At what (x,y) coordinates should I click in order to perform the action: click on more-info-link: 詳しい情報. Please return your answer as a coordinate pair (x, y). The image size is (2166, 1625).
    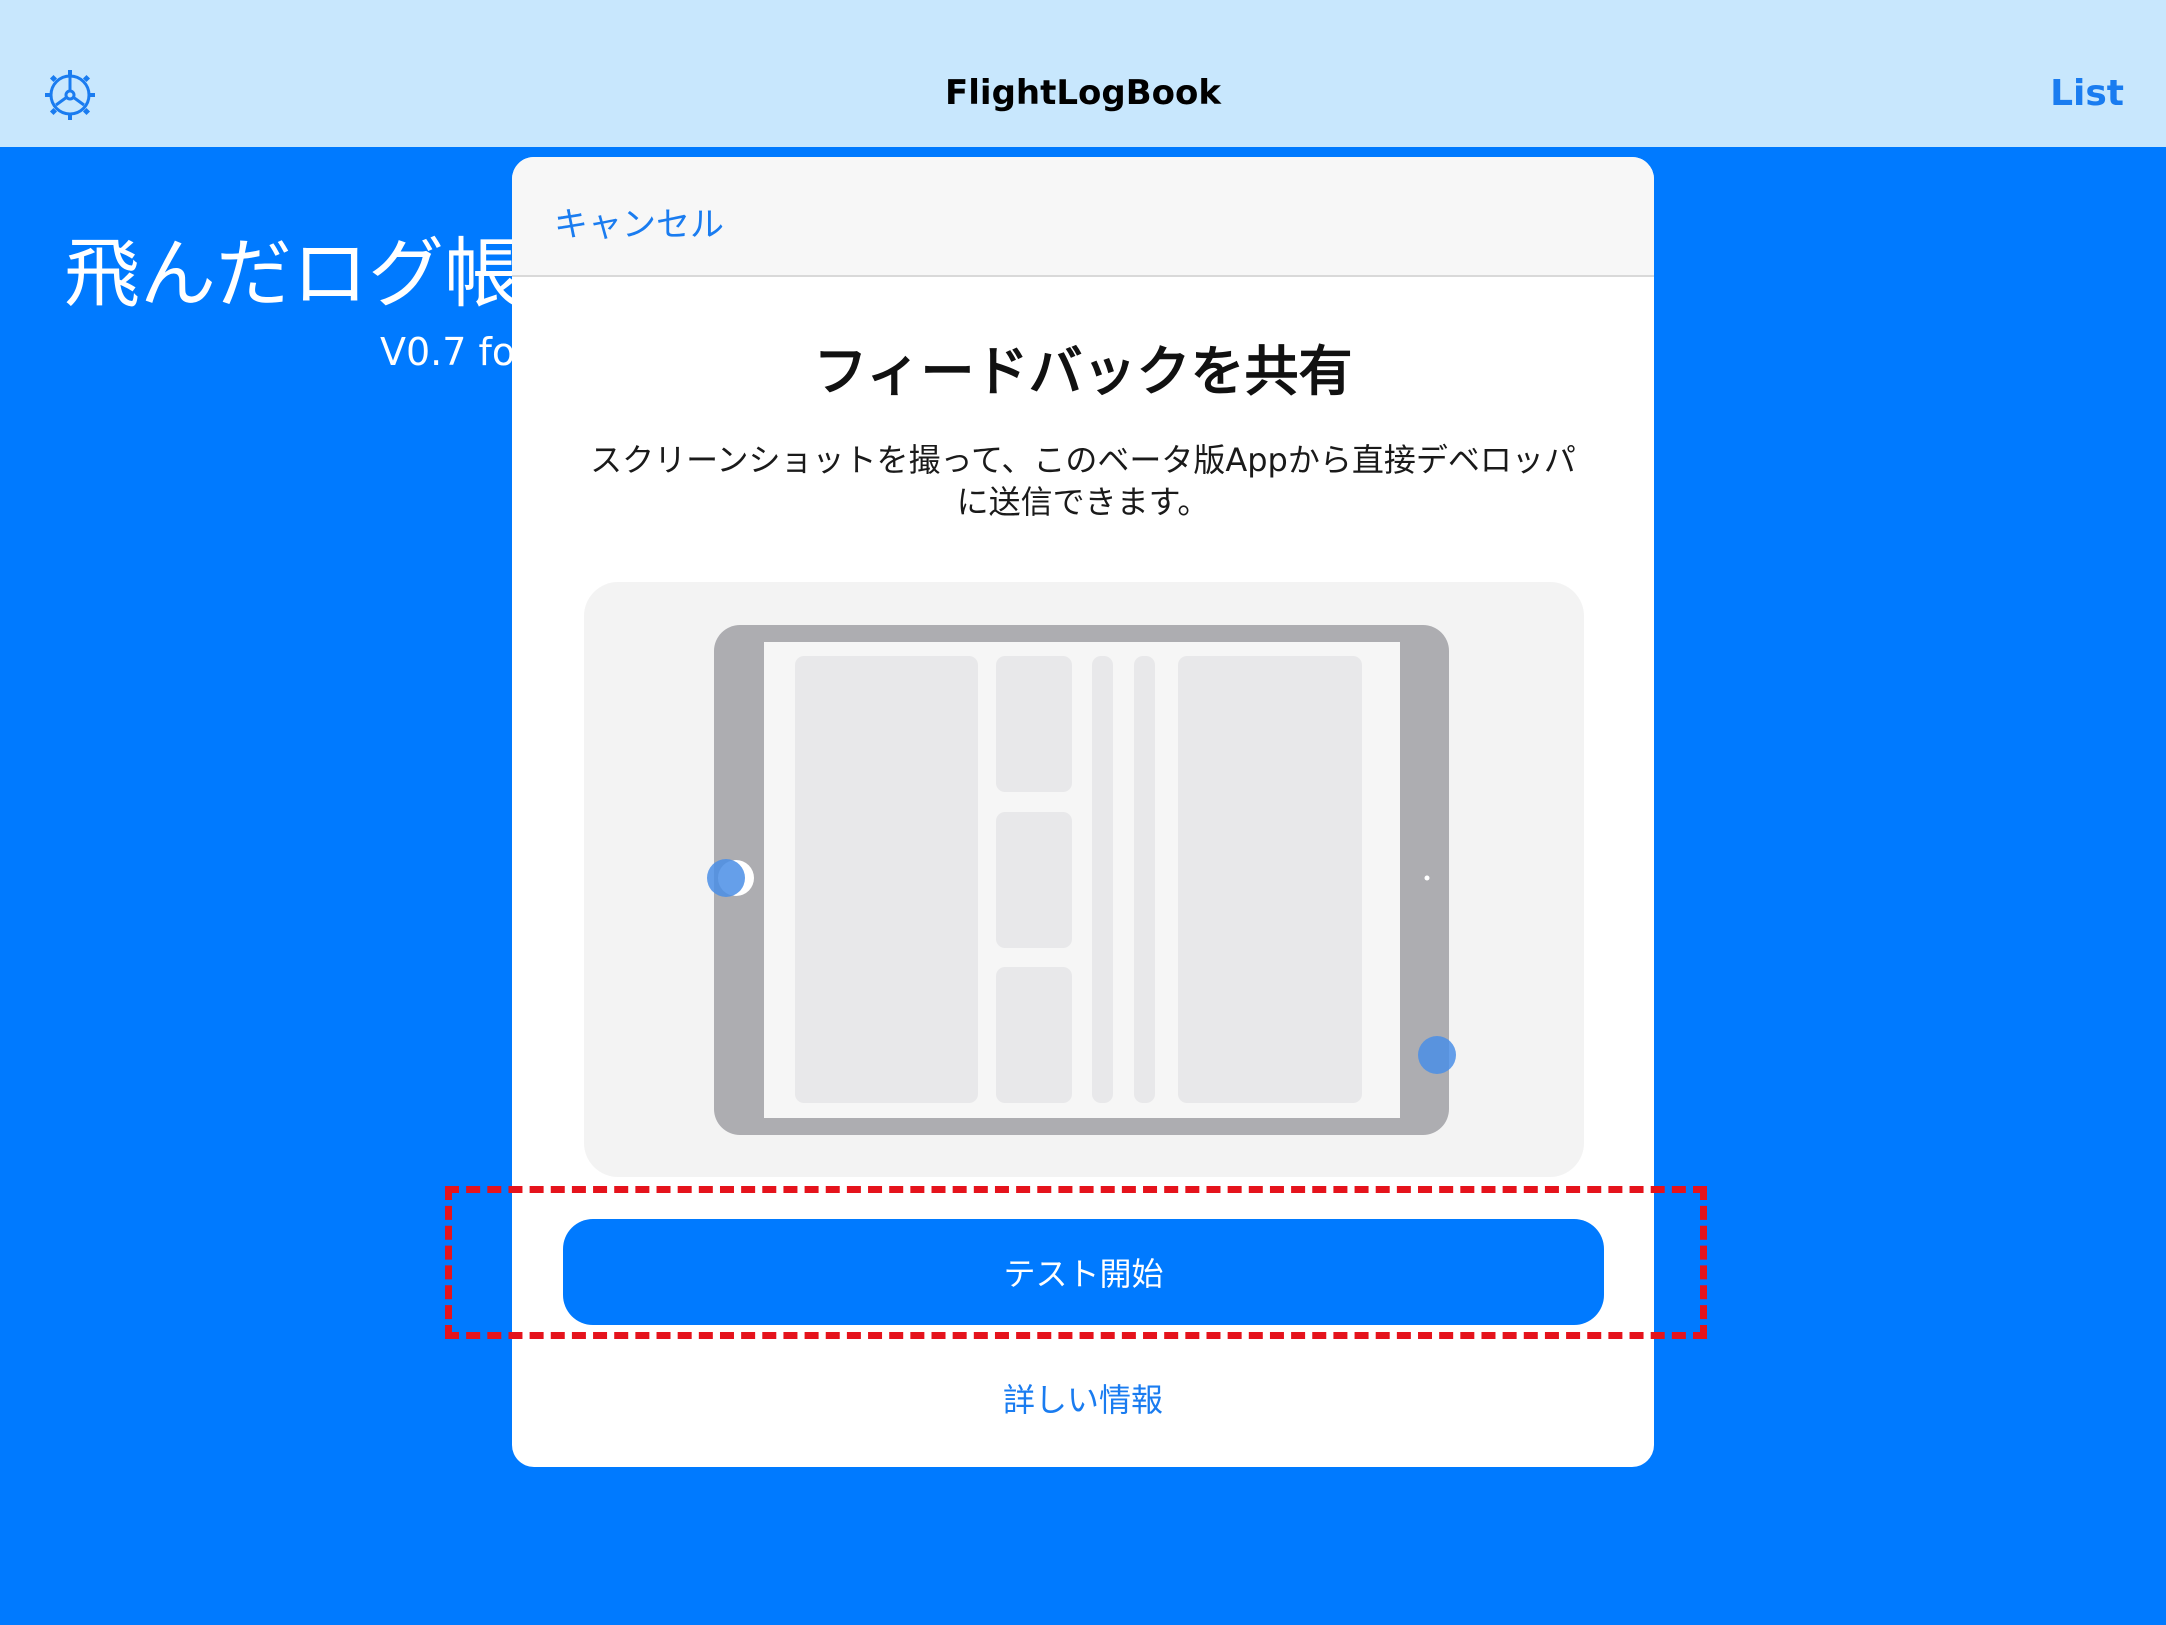
    Looking at the image, I should click on (1083, 1398).